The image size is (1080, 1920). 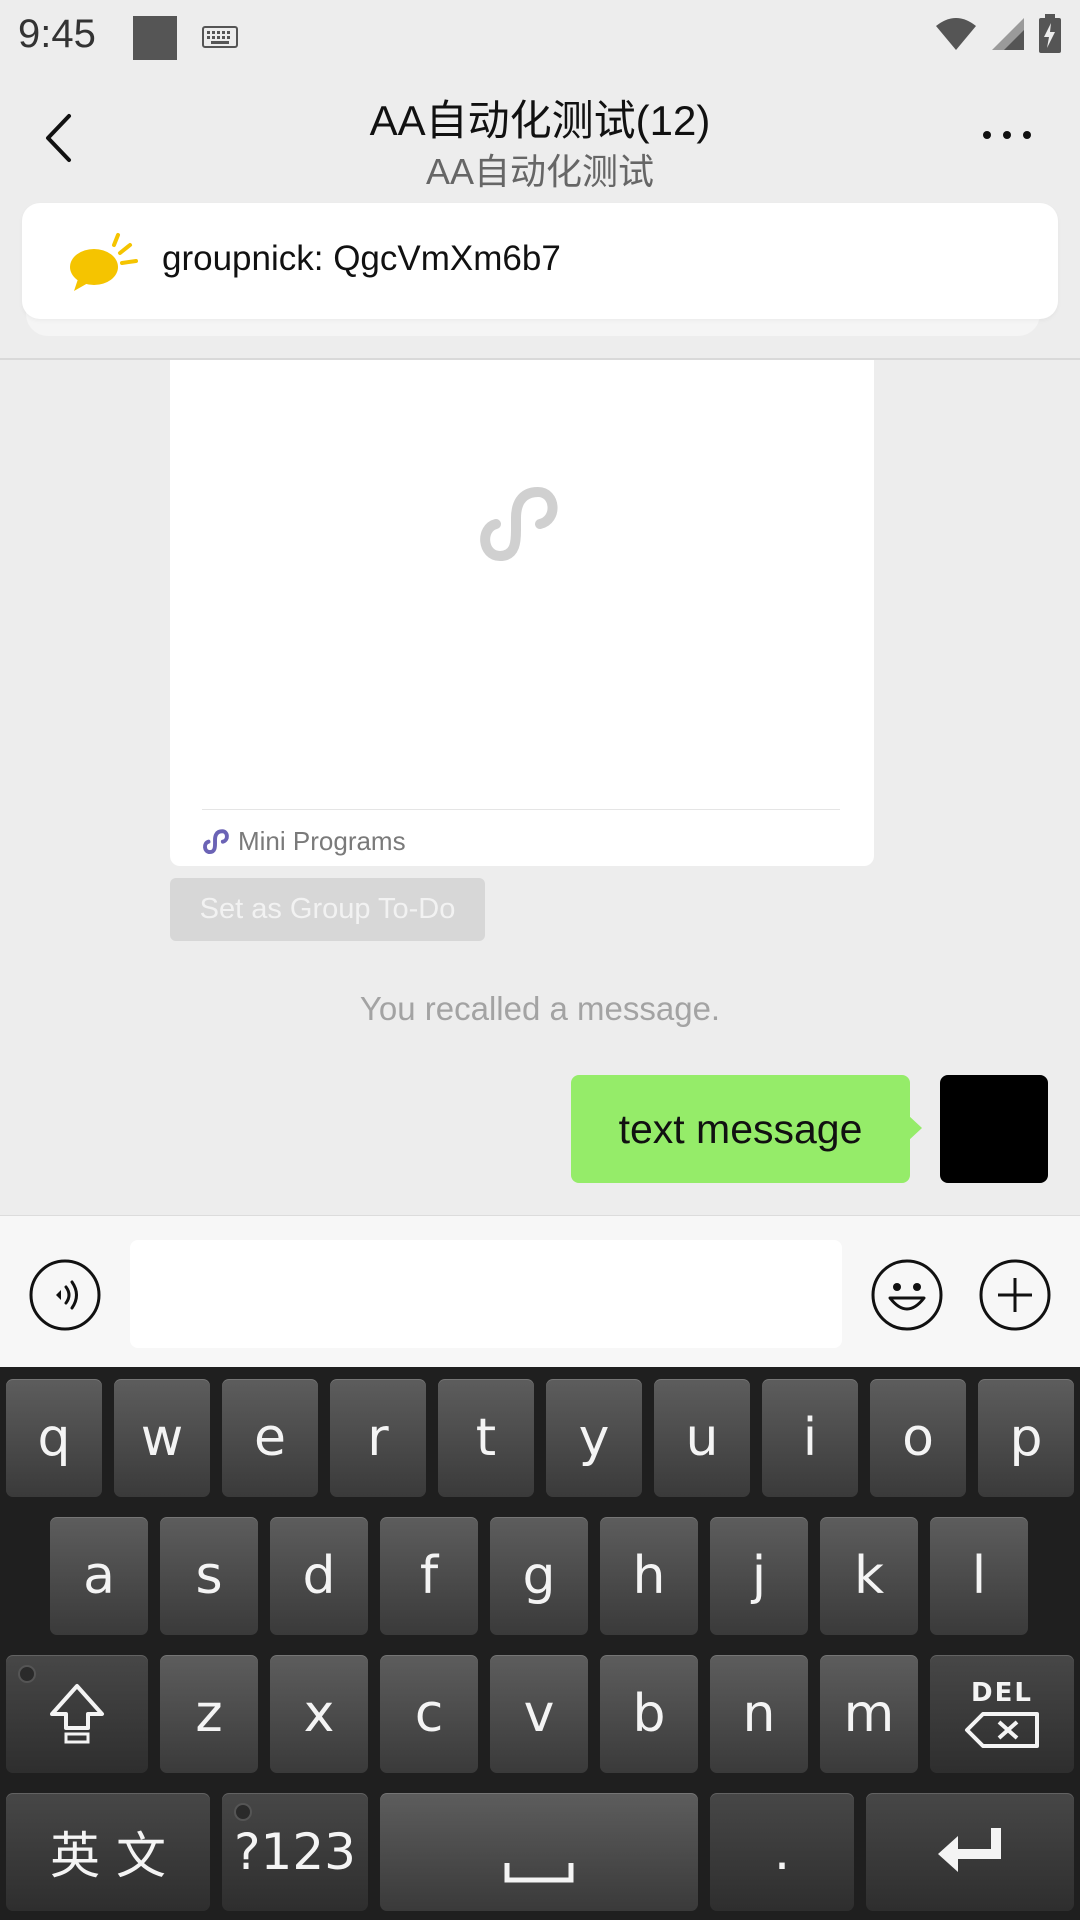 I want to click on status-time: 9:45, so click(x=57, y=34).